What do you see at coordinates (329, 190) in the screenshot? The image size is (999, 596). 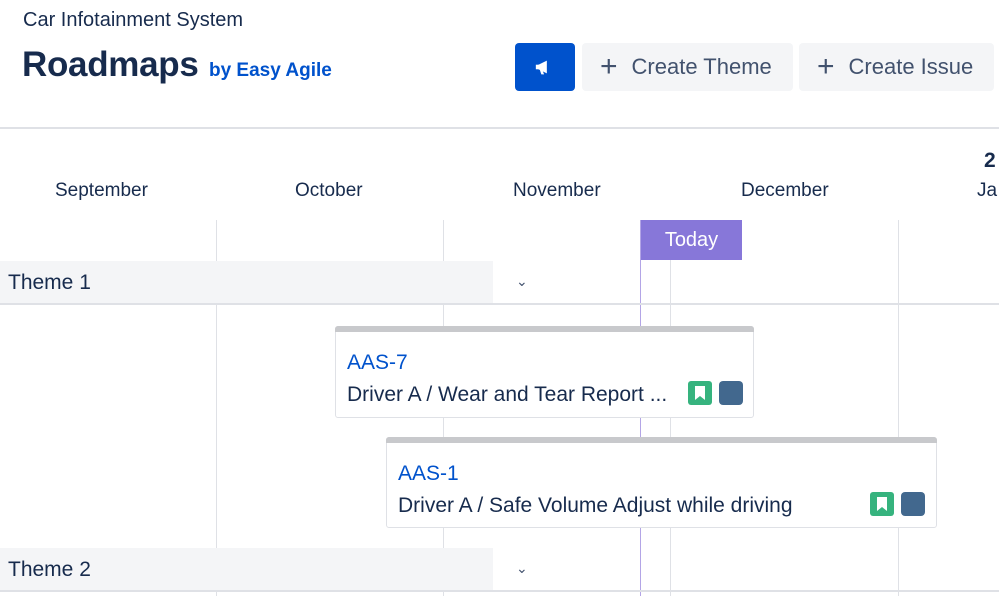 I see `month-label-october: October` at bounding box center [329, 190].